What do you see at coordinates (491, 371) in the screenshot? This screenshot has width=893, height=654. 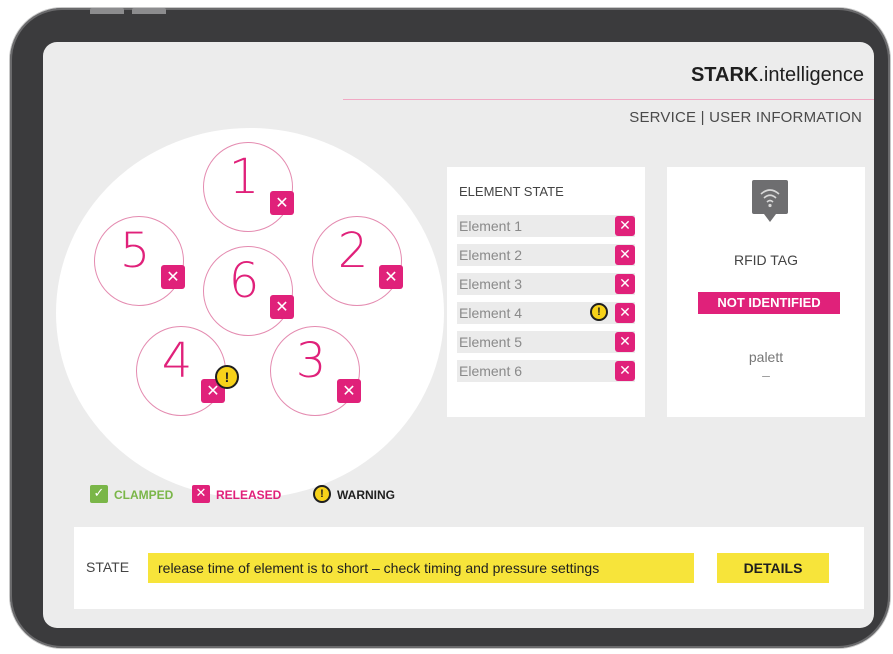 I see `element-label: Element 6` at bounding box center [491, 371].